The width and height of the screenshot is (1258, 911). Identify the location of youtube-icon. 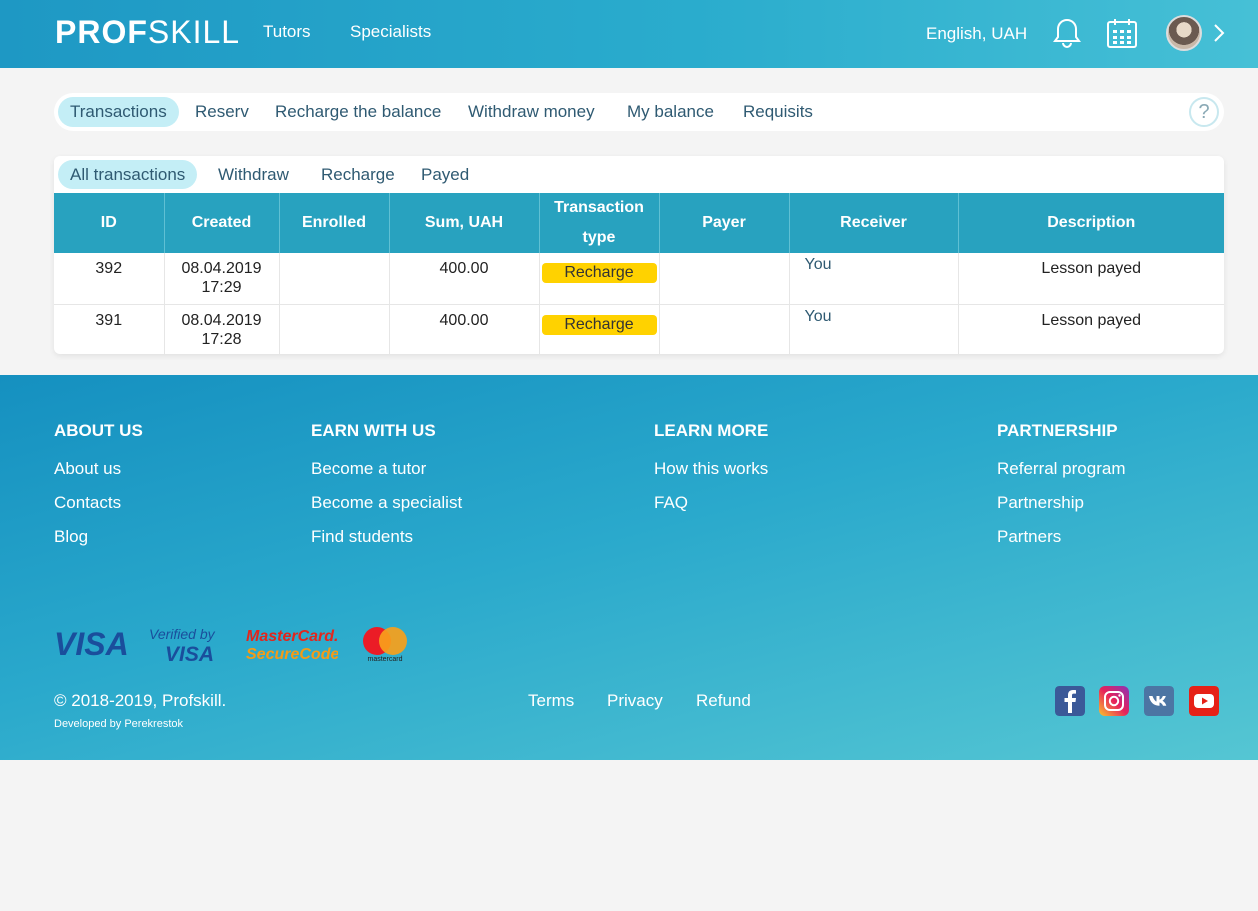
(1204, 701).